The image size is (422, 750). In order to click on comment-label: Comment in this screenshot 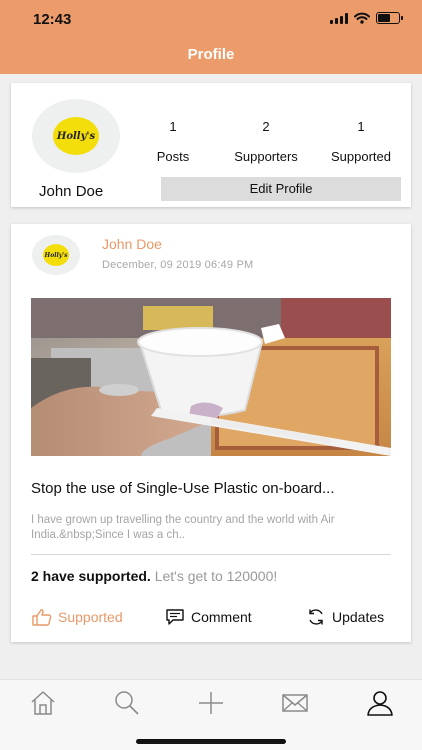, I will do `click(221, 617)`.